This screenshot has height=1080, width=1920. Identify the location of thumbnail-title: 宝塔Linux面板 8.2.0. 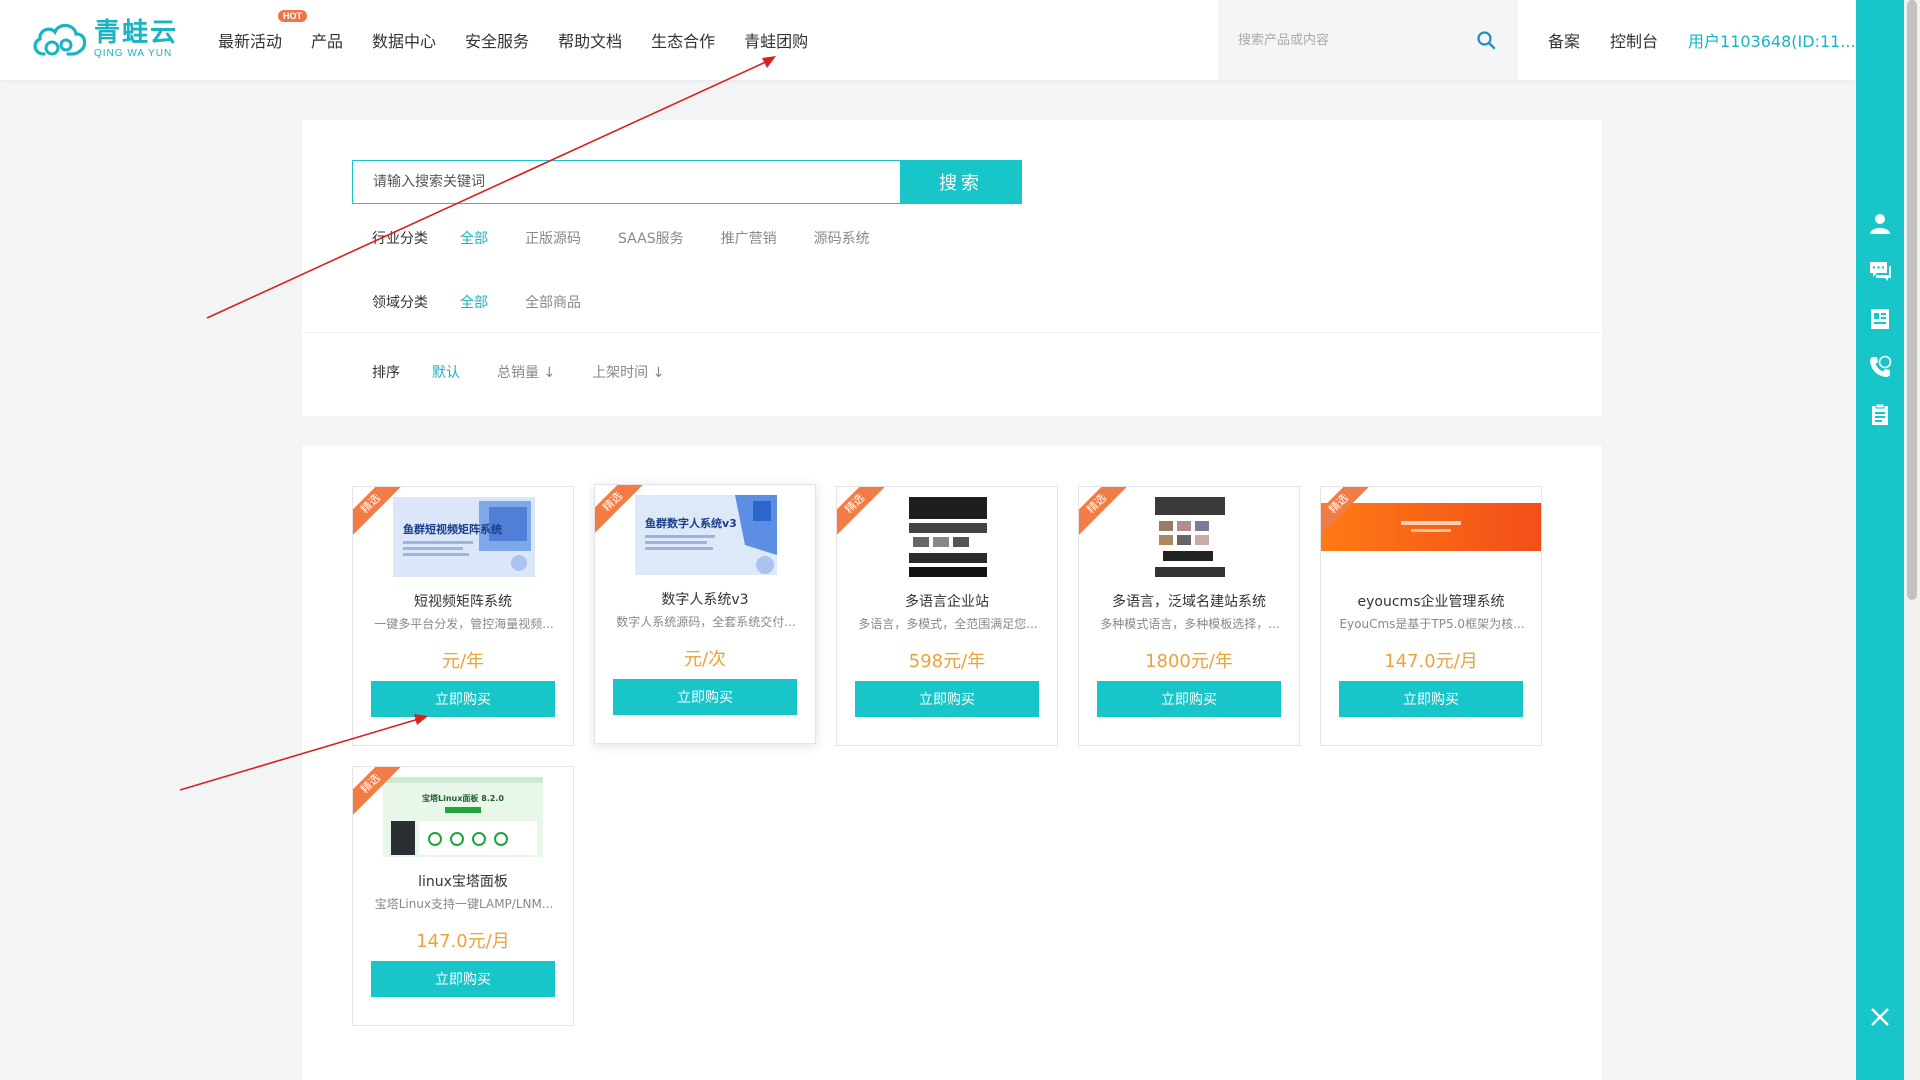
(463, 798).